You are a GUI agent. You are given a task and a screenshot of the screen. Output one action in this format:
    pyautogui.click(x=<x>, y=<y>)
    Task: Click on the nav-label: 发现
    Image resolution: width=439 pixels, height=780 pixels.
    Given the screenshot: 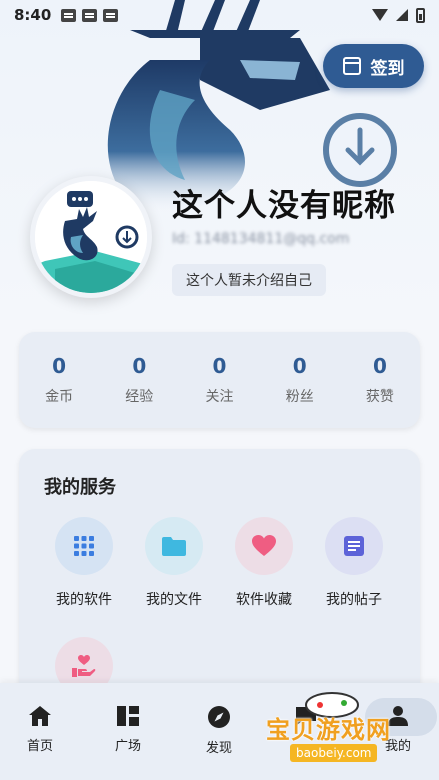 What is the action you would take?
    pyautogui.click(x=218, y=748)
    